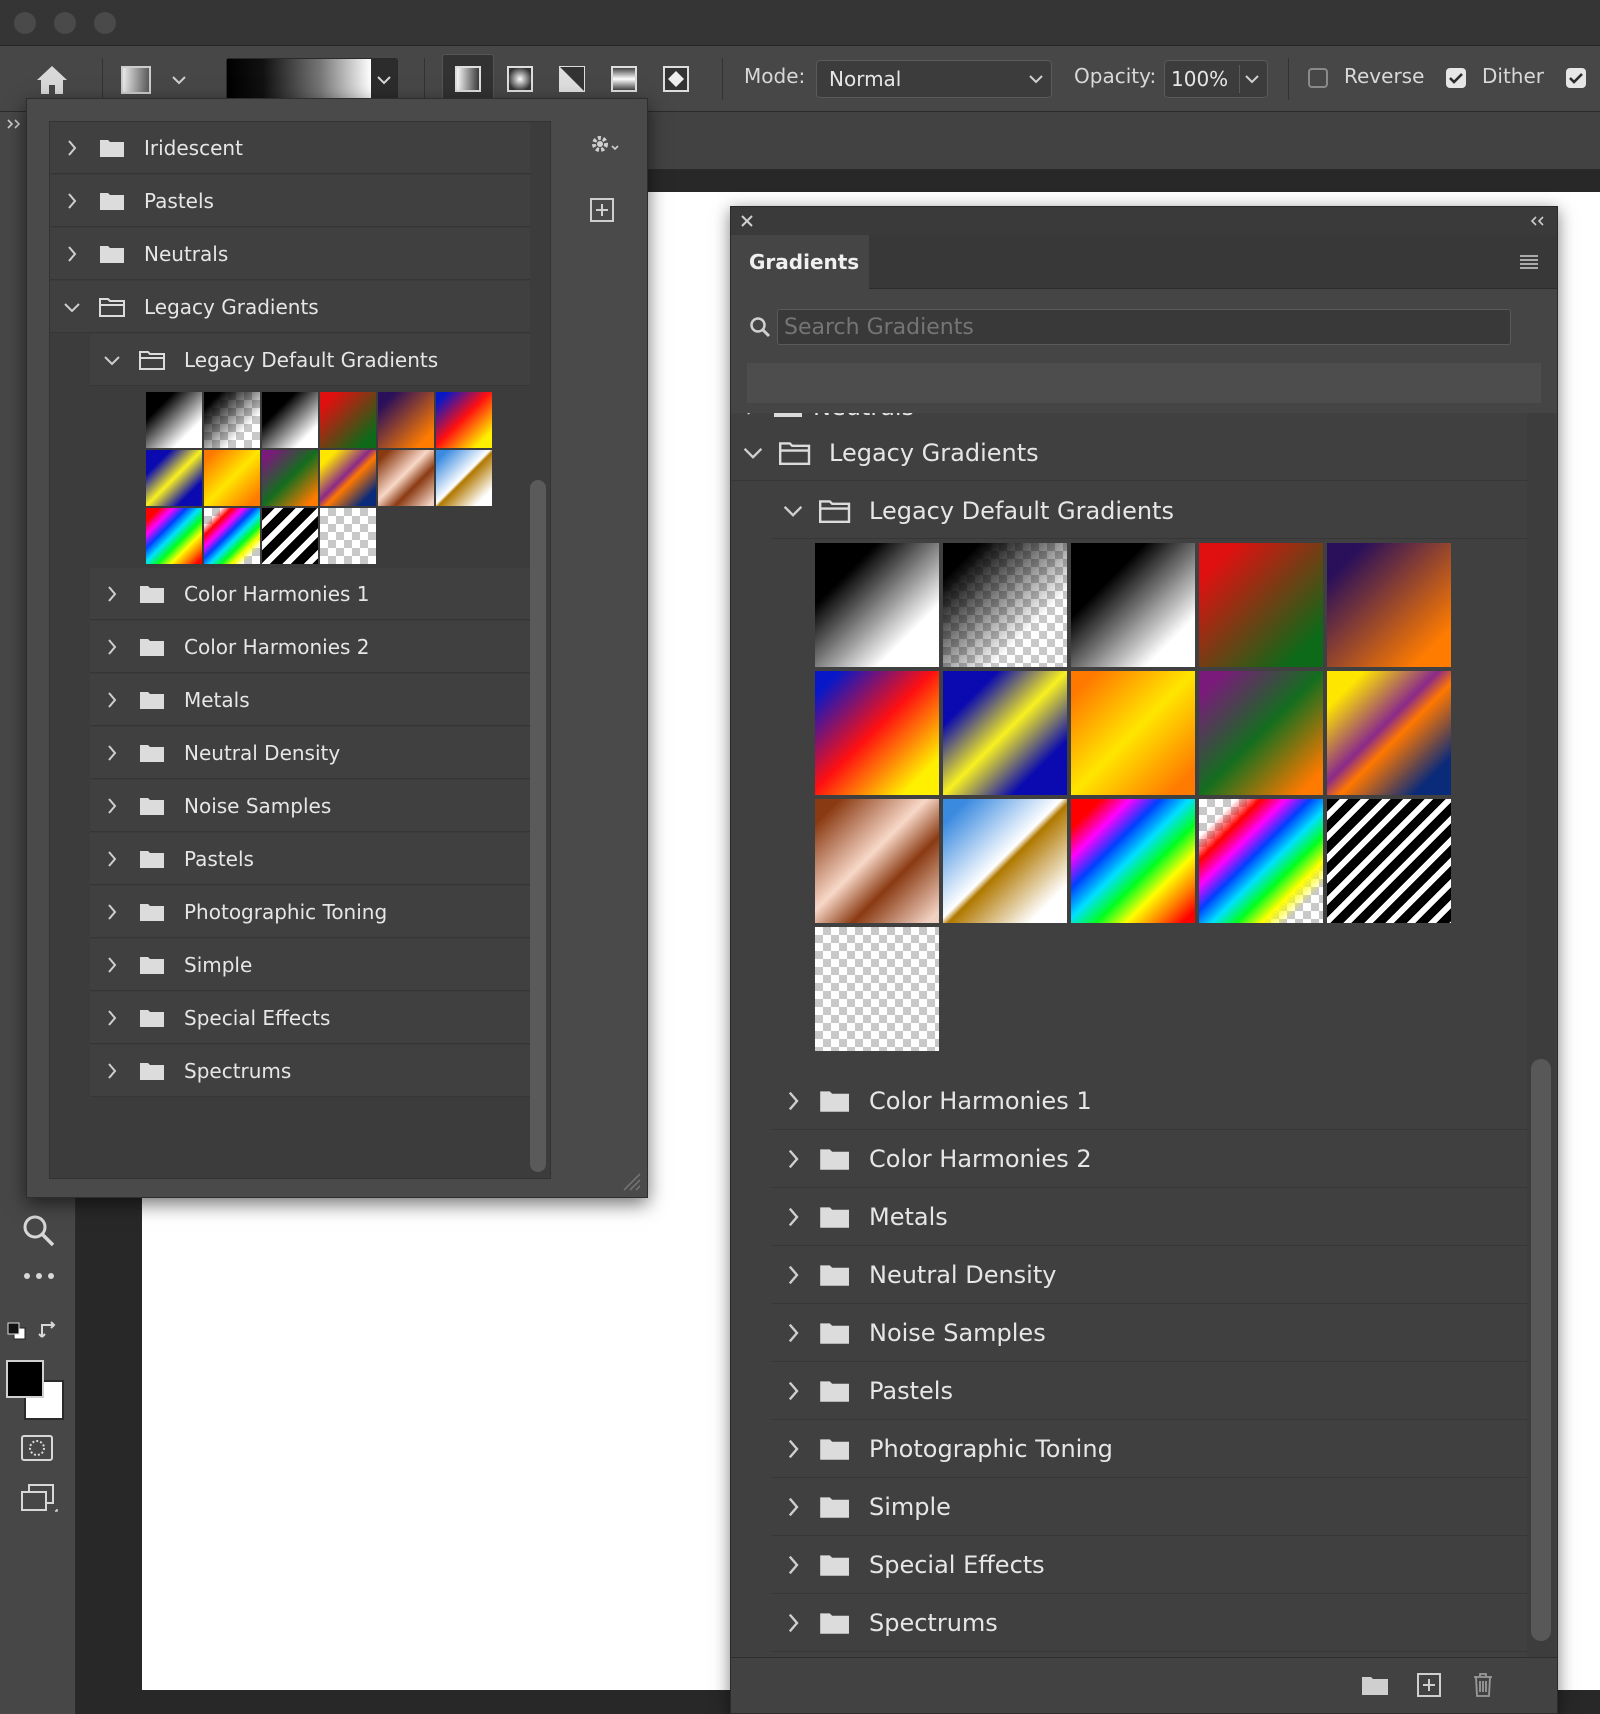  What do you see at coordinates (174, 478) in the screenshot?
I see `gradient-swatch-blue-yellow-blue` at bounding box center [174, 478].